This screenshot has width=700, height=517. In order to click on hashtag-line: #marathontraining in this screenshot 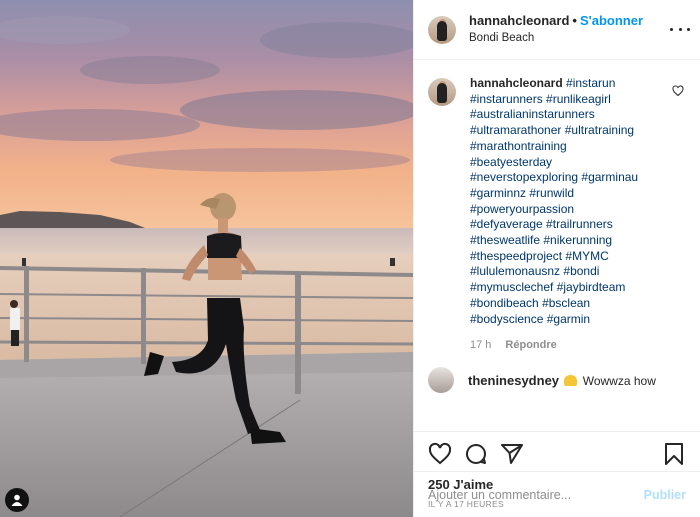, I will do `click(565, 147)`.